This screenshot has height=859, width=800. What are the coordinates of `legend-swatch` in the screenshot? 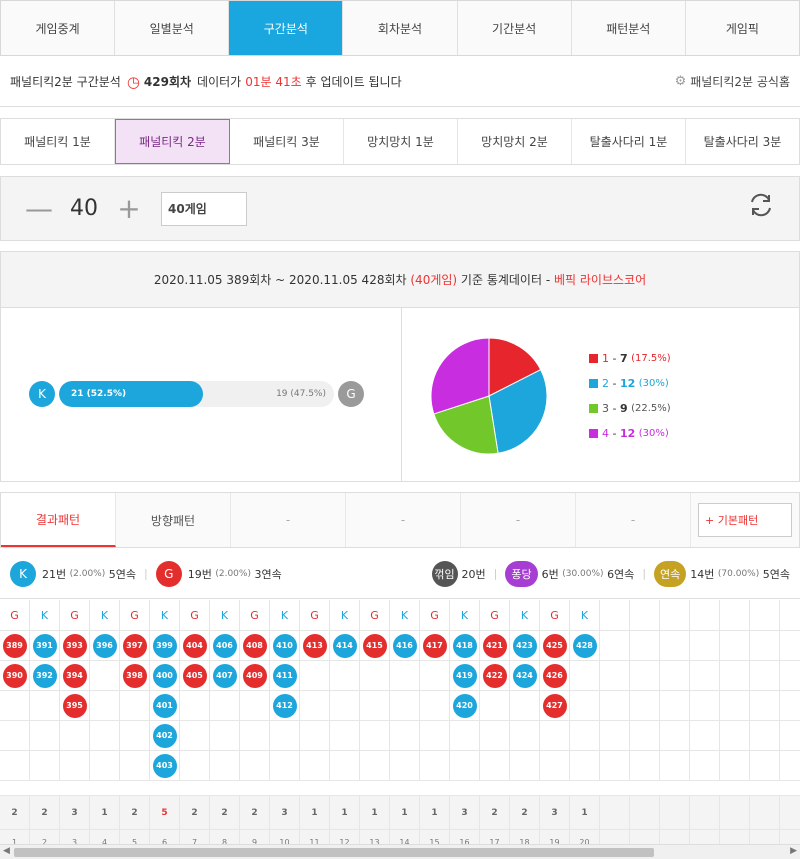 It's located at (593, 408).